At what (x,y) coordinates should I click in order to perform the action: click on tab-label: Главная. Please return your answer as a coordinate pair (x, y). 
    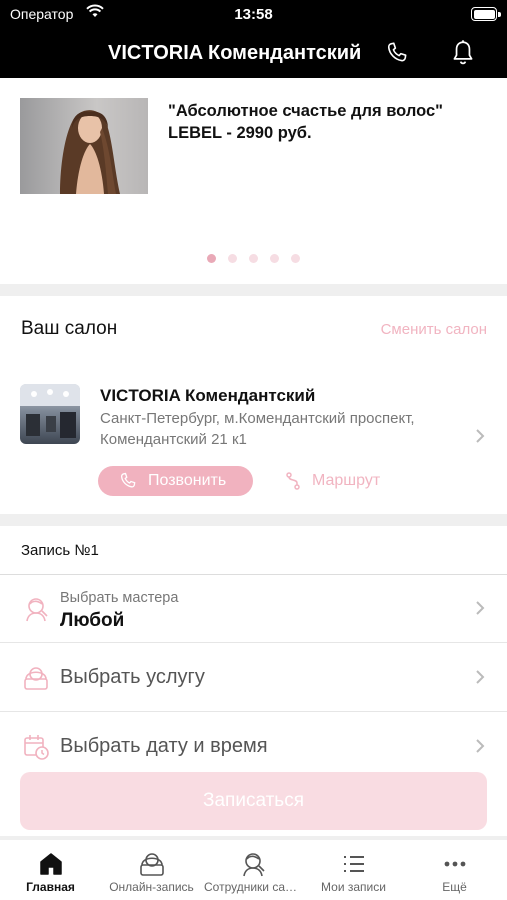
    Looking at the image, I should click on (50, 887).